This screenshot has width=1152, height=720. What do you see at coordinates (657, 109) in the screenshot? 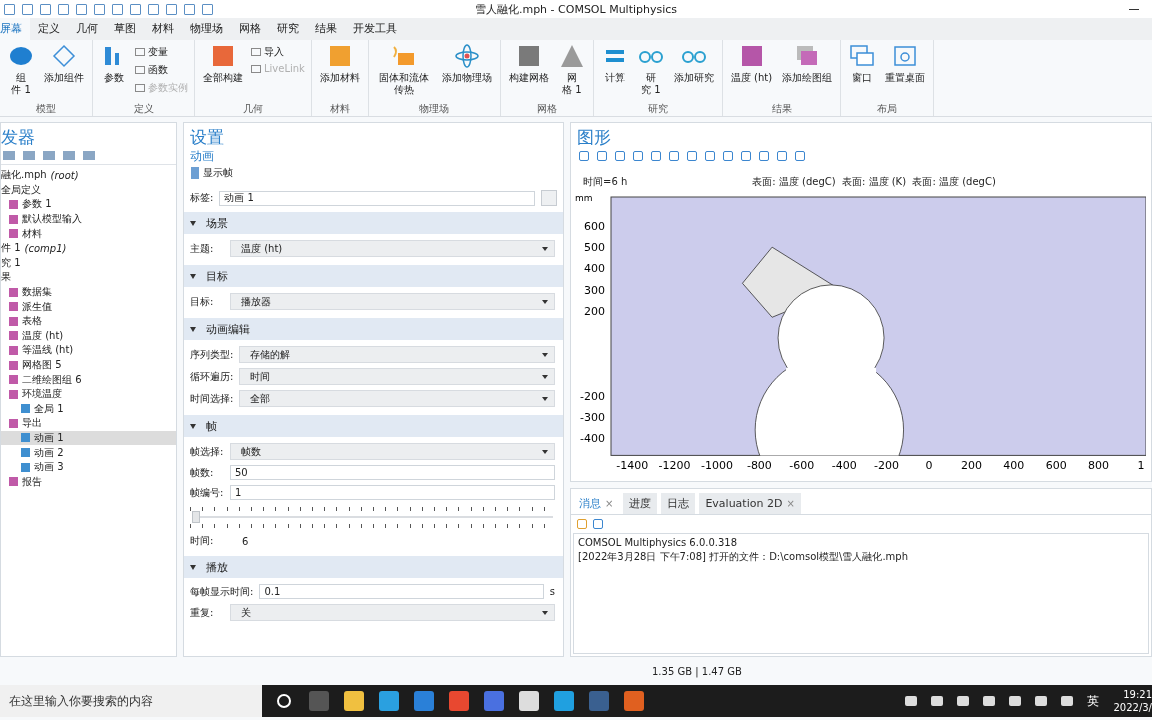
I see `ribbon-group-label: 研究` at bounding box center [657, 109].